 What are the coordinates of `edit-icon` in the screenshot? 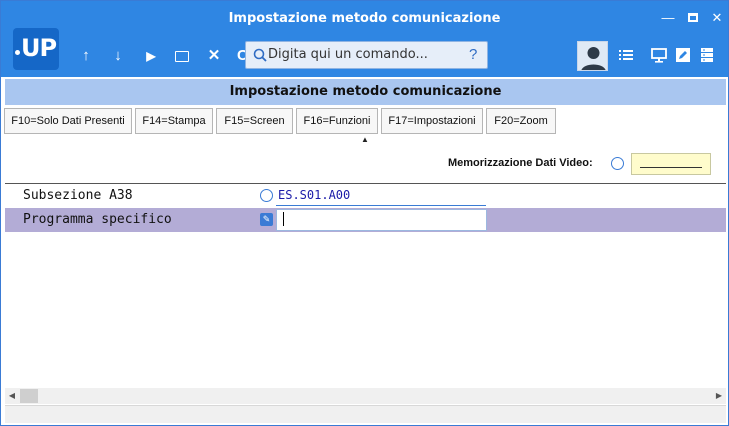 It's located at (683, 55).